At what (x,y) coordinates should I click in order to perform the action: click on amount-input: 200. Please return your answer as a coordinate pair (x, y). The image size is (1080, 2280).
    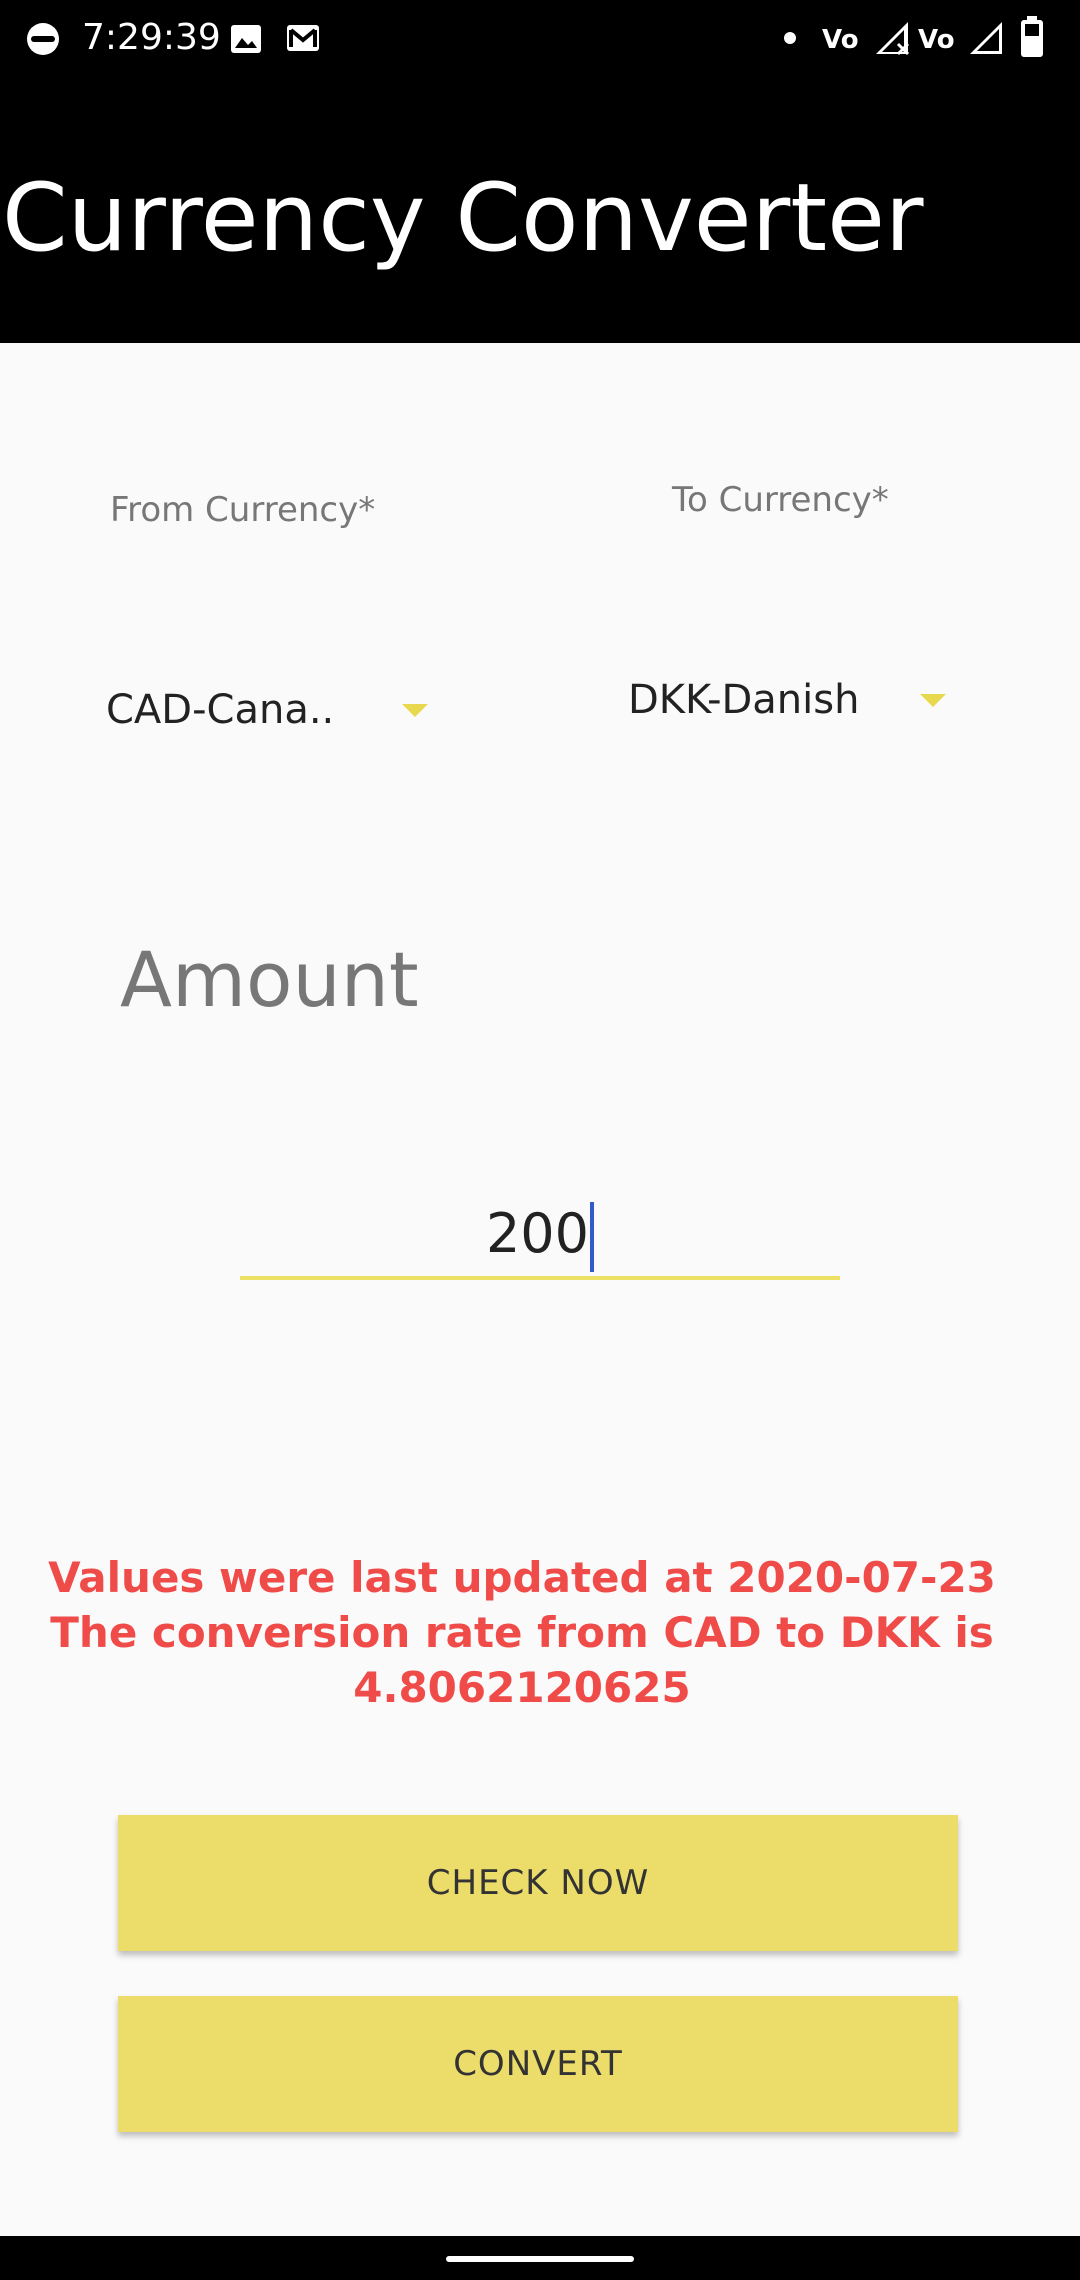
    Looking at the image, I should click on (540, 1230).